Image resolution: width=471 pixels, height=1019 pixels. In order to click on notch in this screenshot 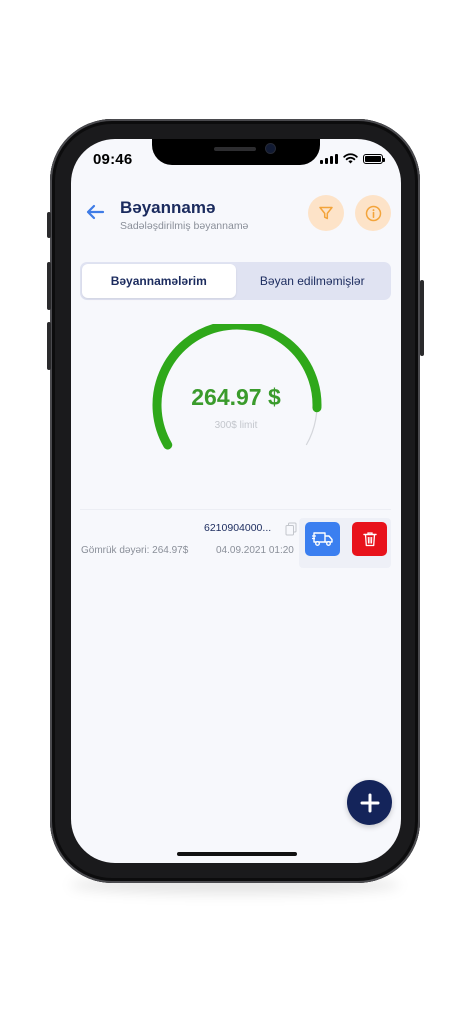, I will do `click(236, 152)`.